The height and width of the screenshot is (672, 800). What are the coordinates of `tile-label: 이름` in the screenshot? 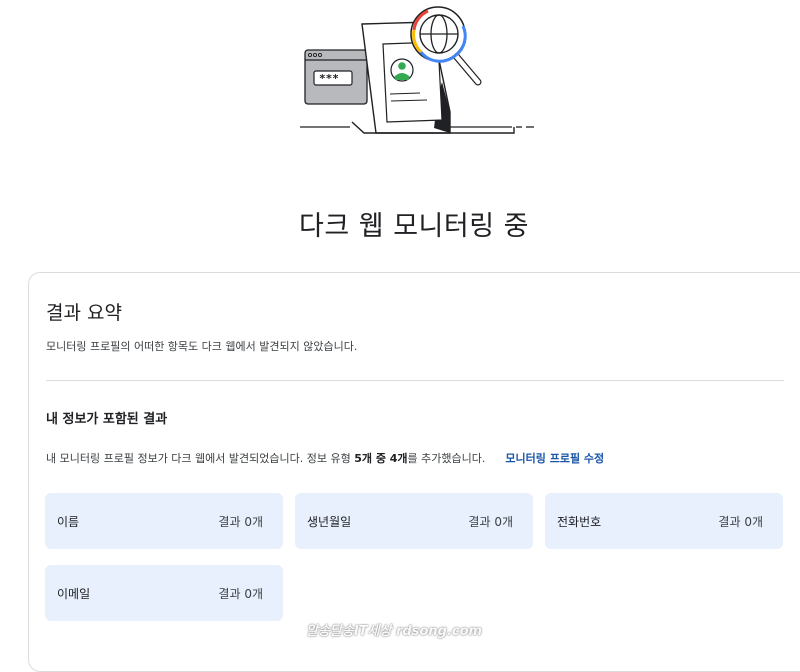 It's located at (68, 521).